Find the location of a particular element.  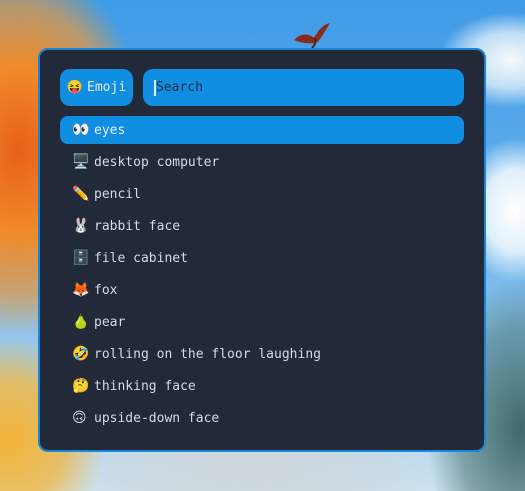

search-box is located at coordinates (303, 87).